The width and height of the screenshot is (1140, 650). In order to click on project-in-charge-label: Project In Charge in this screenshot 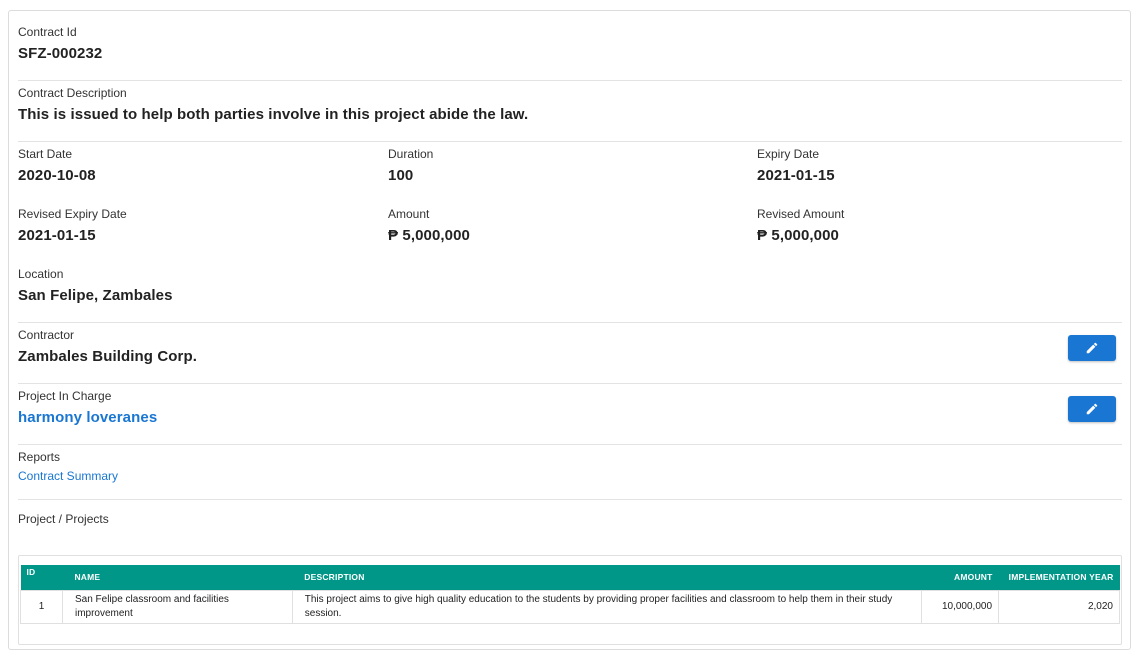, I will do `click(65, 396)`.